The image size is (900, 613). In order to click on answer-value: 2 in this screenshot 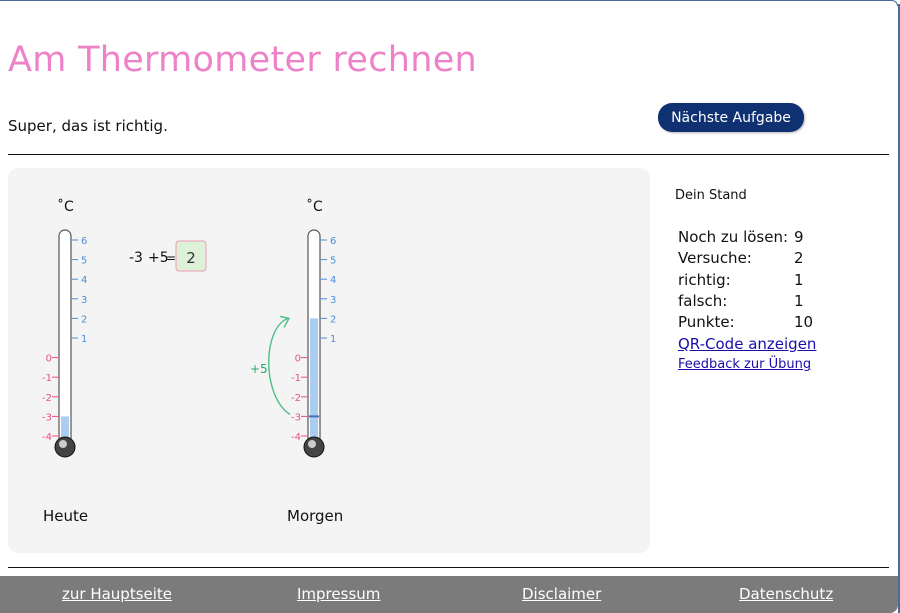, I will do `click(191, 258)`.